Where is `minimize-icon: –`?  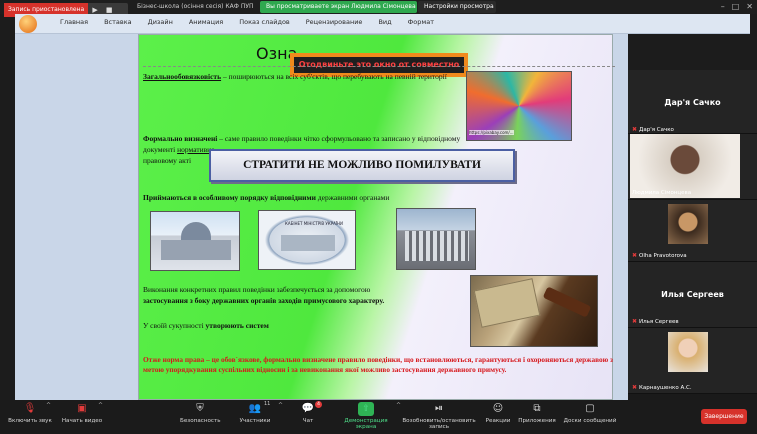 minimize-icon: – is located at coordinates (723, 6).